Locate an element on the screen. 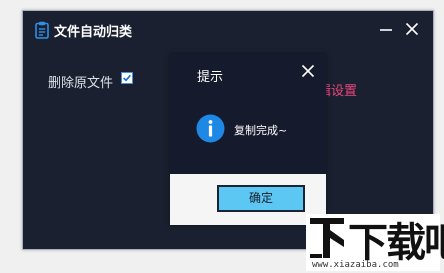  checkbox-checked-icon is located at coordinates (127, 78).